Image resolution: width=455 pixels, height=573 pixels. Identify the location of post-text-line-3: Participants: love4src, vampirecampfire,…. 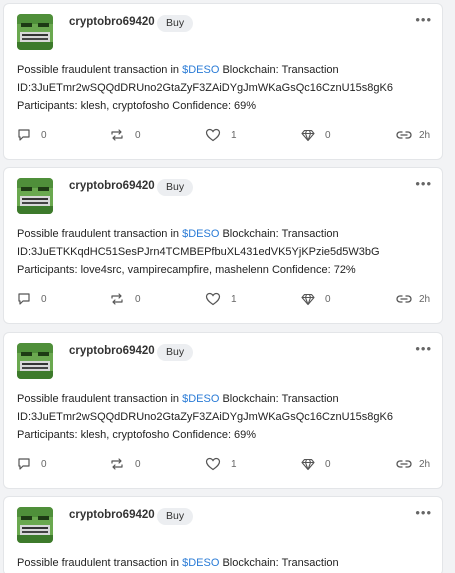
(186, 270).